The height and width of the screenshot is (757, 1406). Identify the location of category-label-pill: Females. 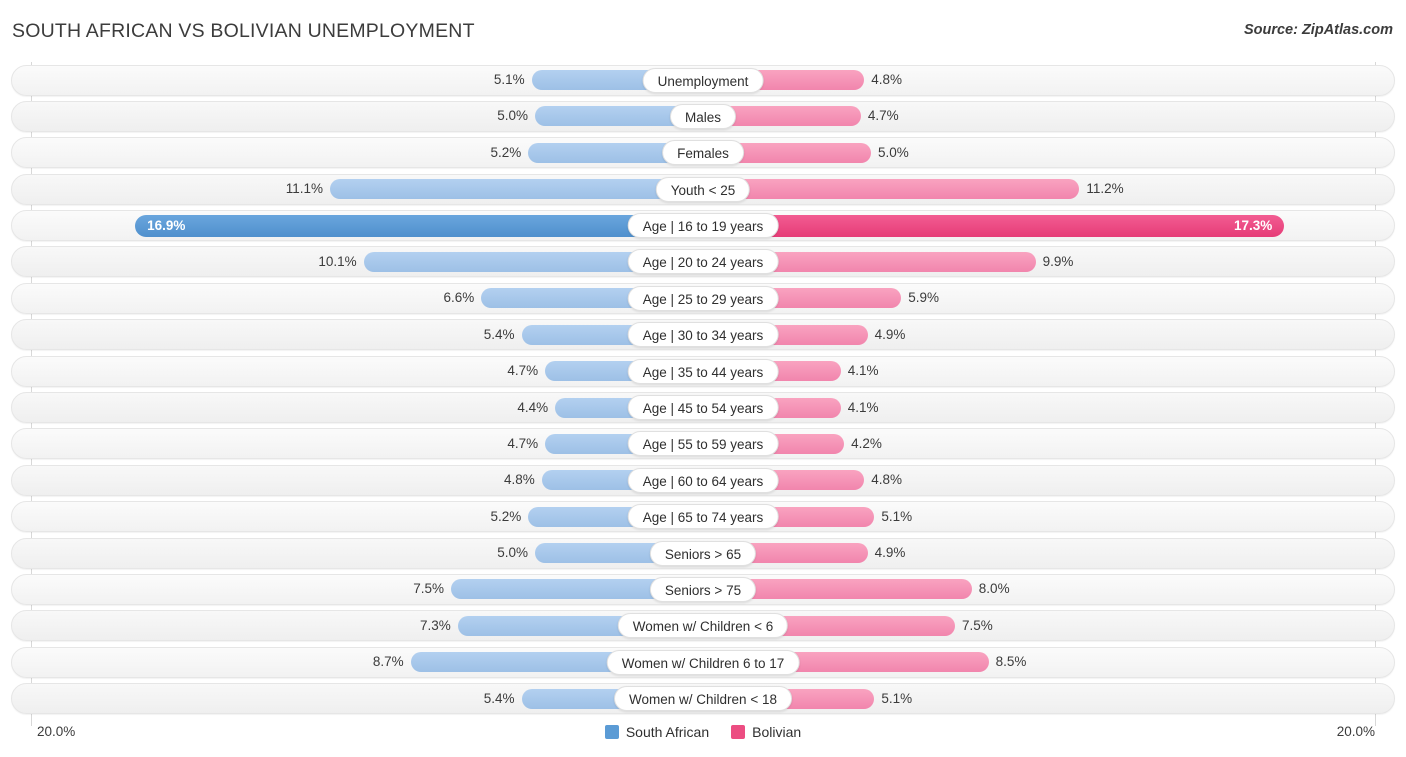
(703, 153).